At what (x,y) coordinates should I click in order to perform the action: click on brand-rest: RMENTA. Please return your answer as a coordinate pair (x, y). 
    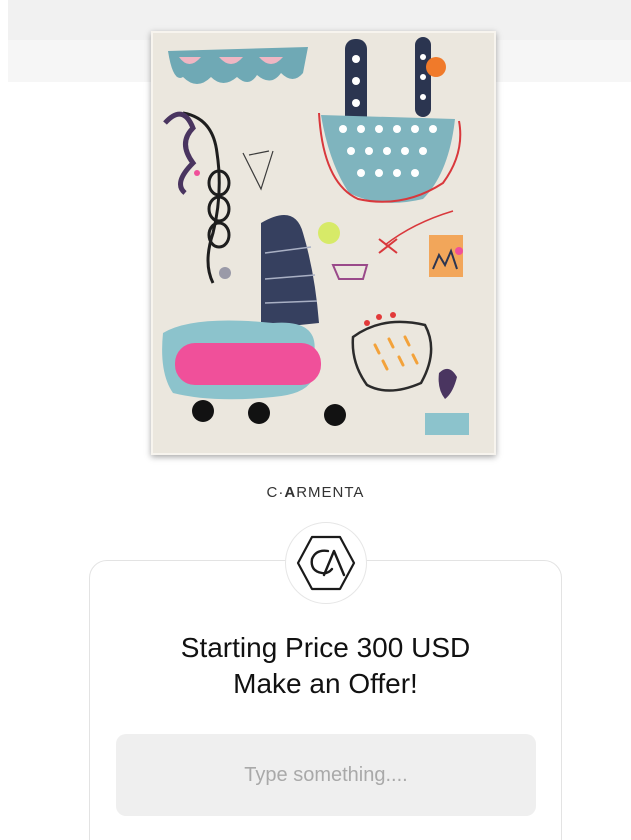
    Looking at the image, I should click on (330, 492).